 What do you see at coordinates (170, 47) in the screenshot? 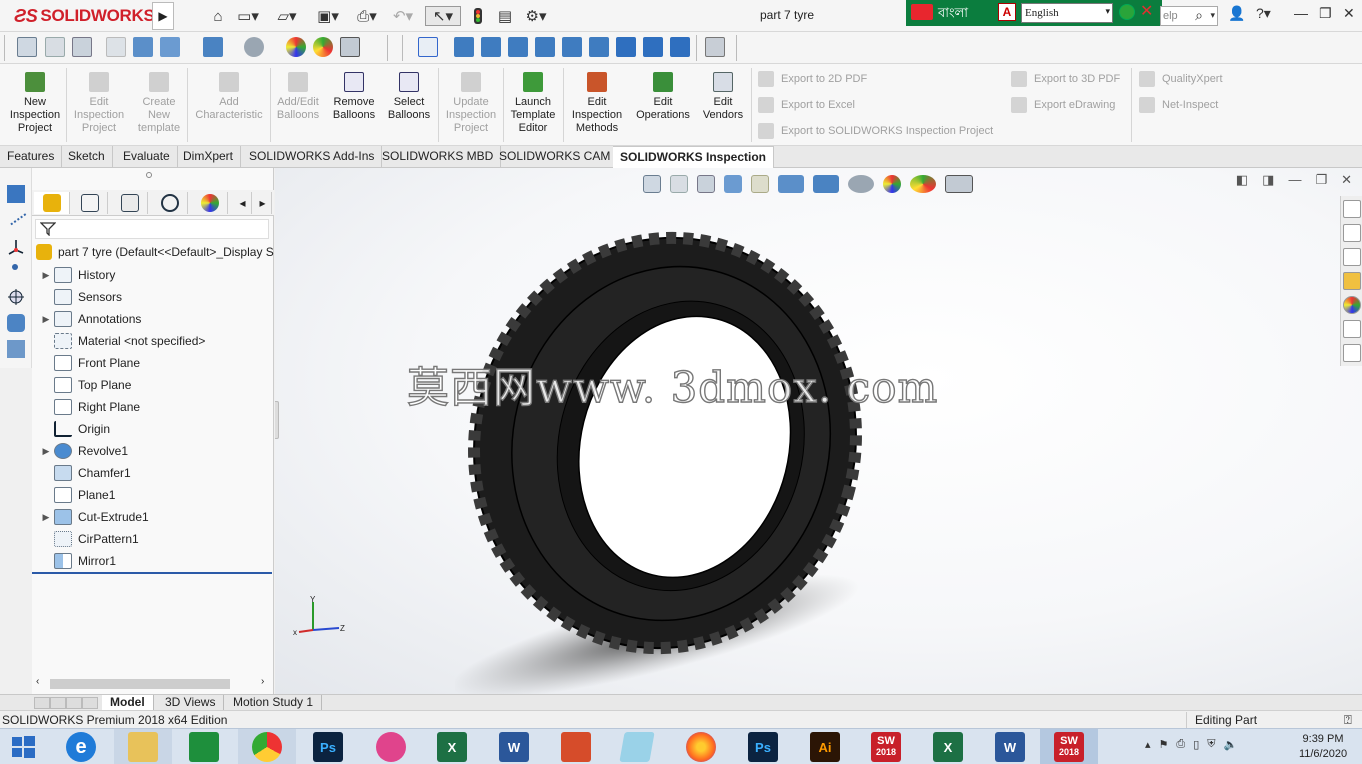
I see `display-style-icon` at bounding box center [170, 47].